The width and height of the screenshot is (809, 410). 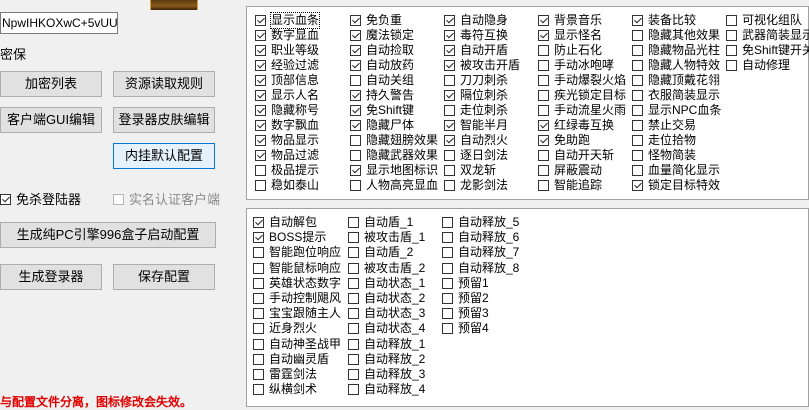 I want to click on option-checkbox: 走位刺杀, so click(x=476, y=110).